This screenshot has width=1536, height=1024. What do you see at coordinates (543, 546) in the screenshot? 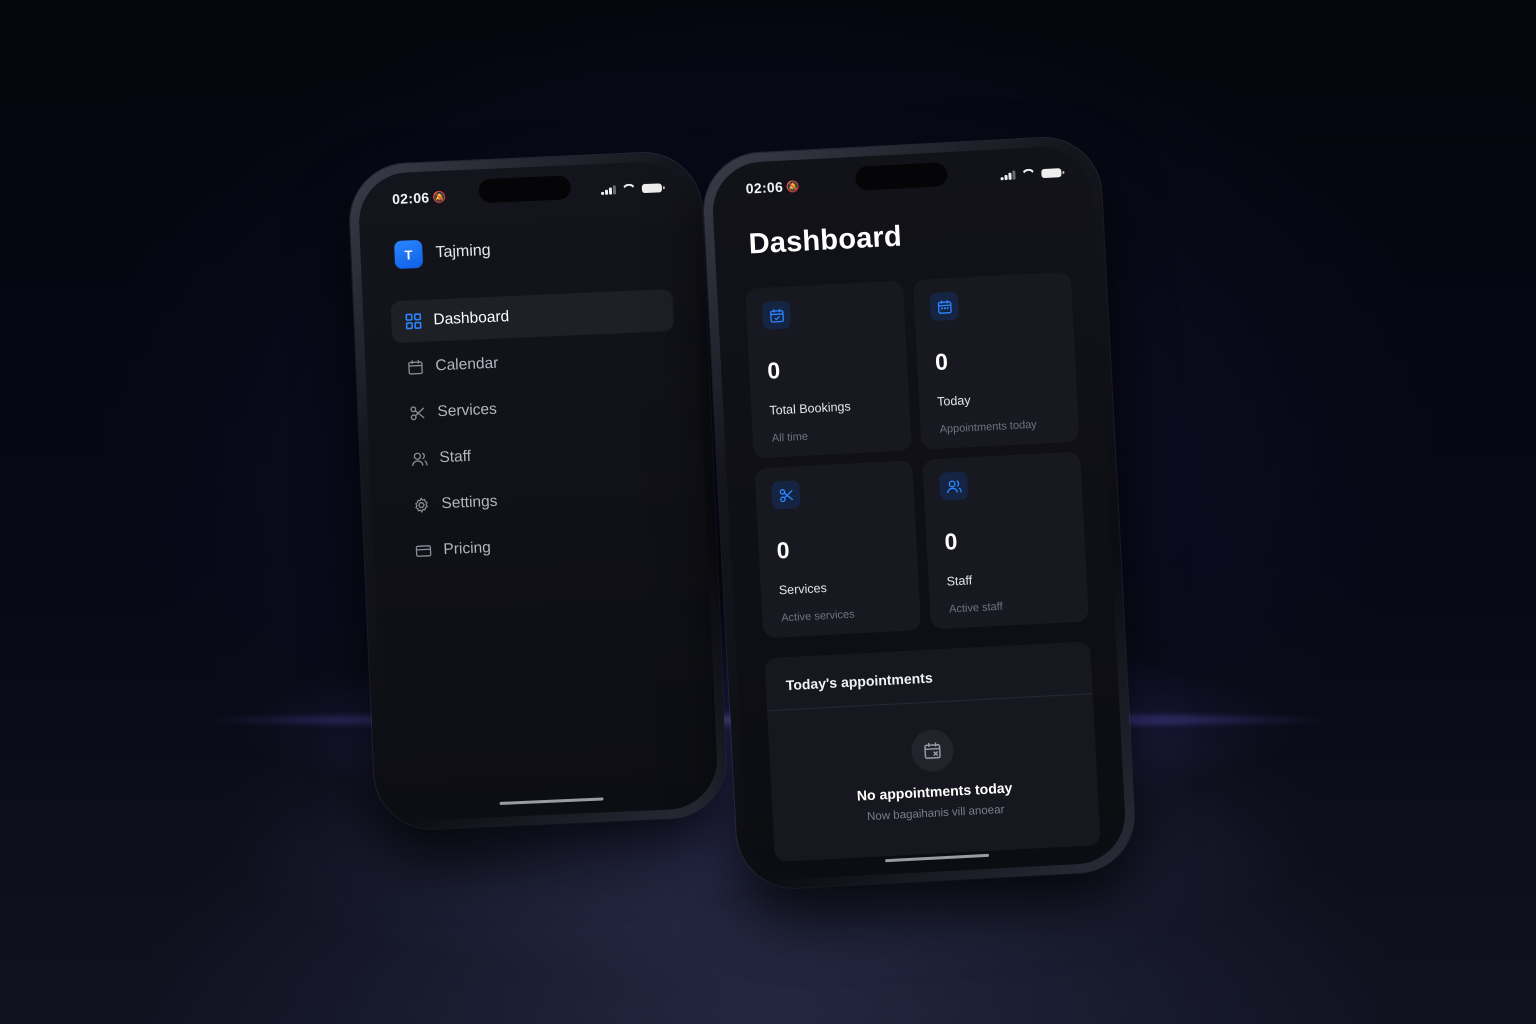
I see `sidebar-item-pricing: Pricing` at bounding box center [543, 546].